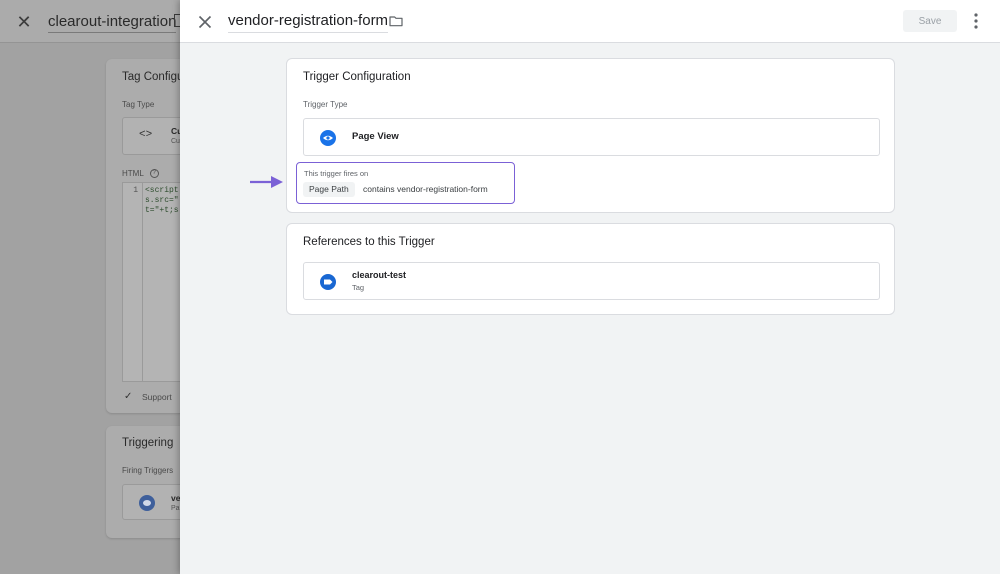 The image size is (1000, 574). Describe the element at coordinates (205, 22) in the screenshot. I see `close-icon` at that location.